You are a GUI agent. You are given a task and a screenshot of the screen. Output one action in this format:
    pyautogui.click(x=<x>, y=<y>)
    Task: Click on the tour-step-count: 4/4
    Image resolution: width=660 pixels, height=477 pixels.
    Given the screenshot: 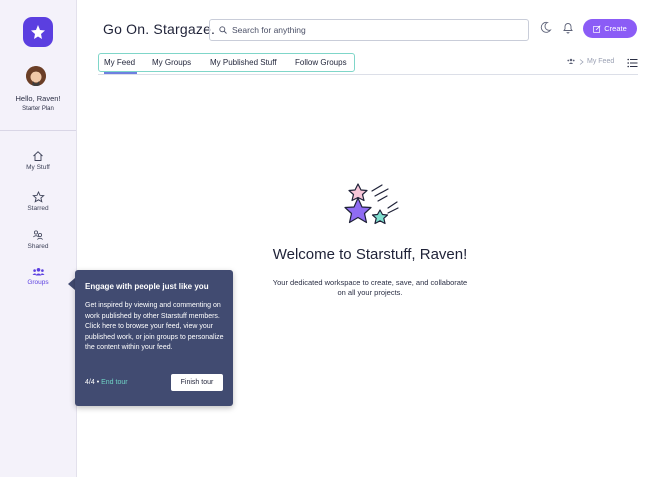 What is the action you would take?
    pyautogui.click(x=90, y=382)
    